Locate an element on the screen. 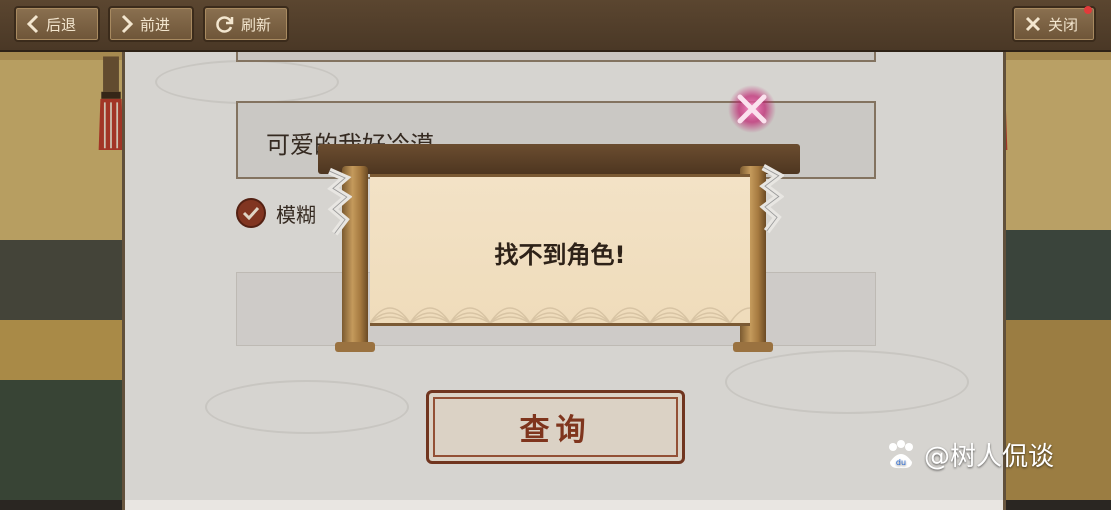 This screenshot has width=1111, height=510. paw-logo-icon: du is located at coordinates (901, 453).